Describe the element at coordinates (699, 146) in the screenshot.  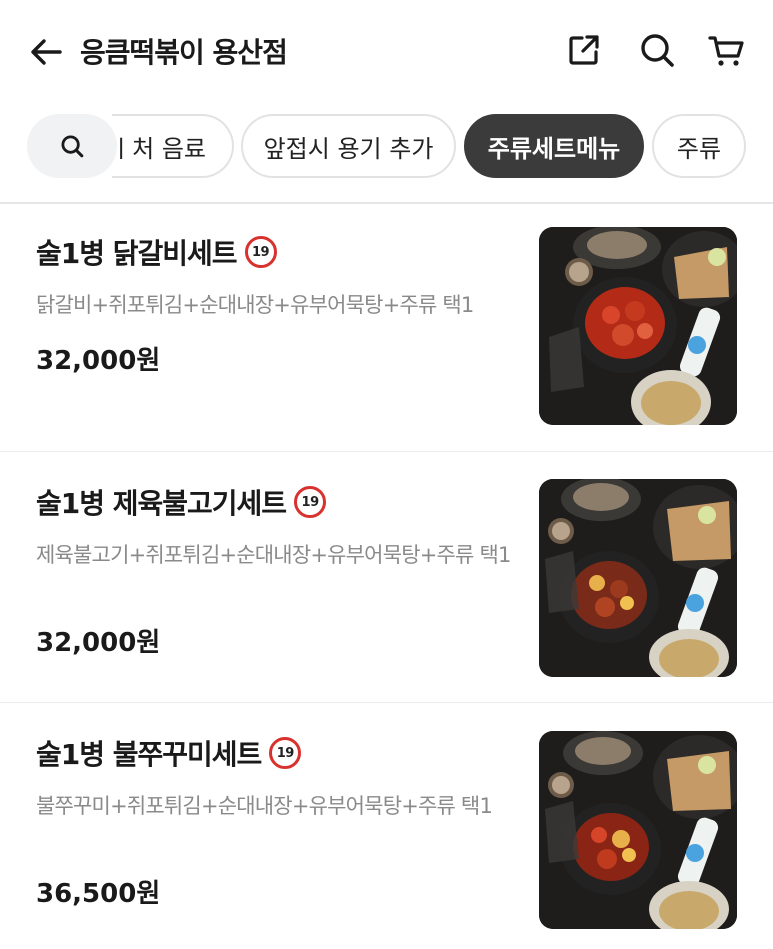
I see `tab-alcohol: 주류` at that location.